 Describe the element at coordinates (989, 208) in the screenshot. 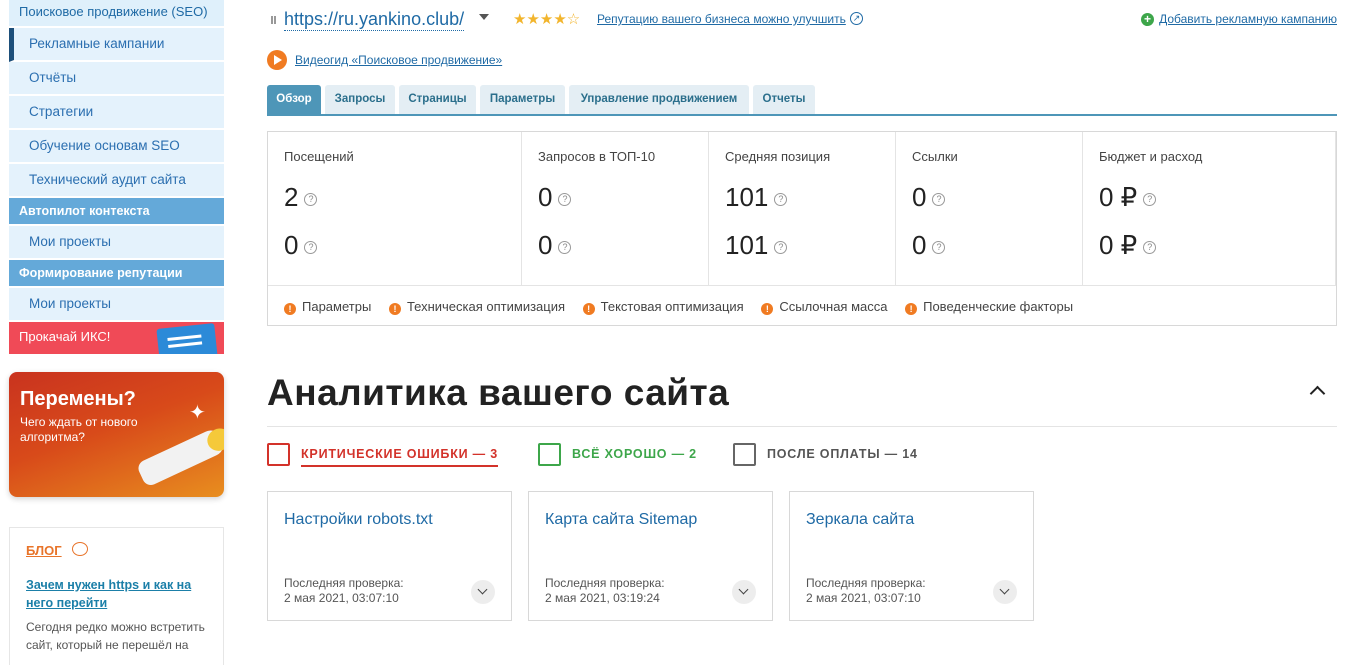

I see `stat-links: Ссылки 0? 0?` at that location.